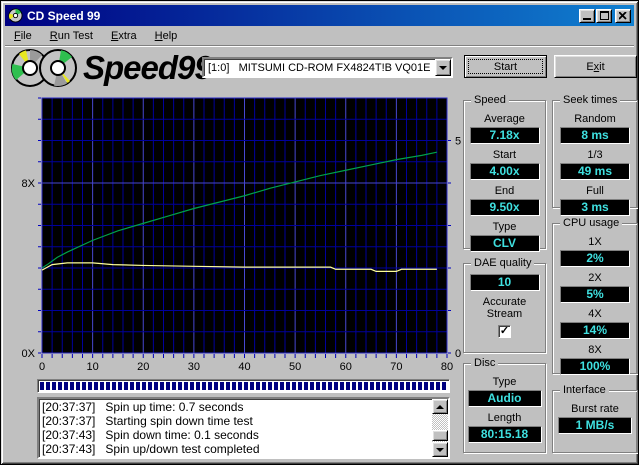  What do you see at coordinates (319, 15) in the screenshot?
I see `title-bar: CD Speed 99` at bounding box center [319, 15].